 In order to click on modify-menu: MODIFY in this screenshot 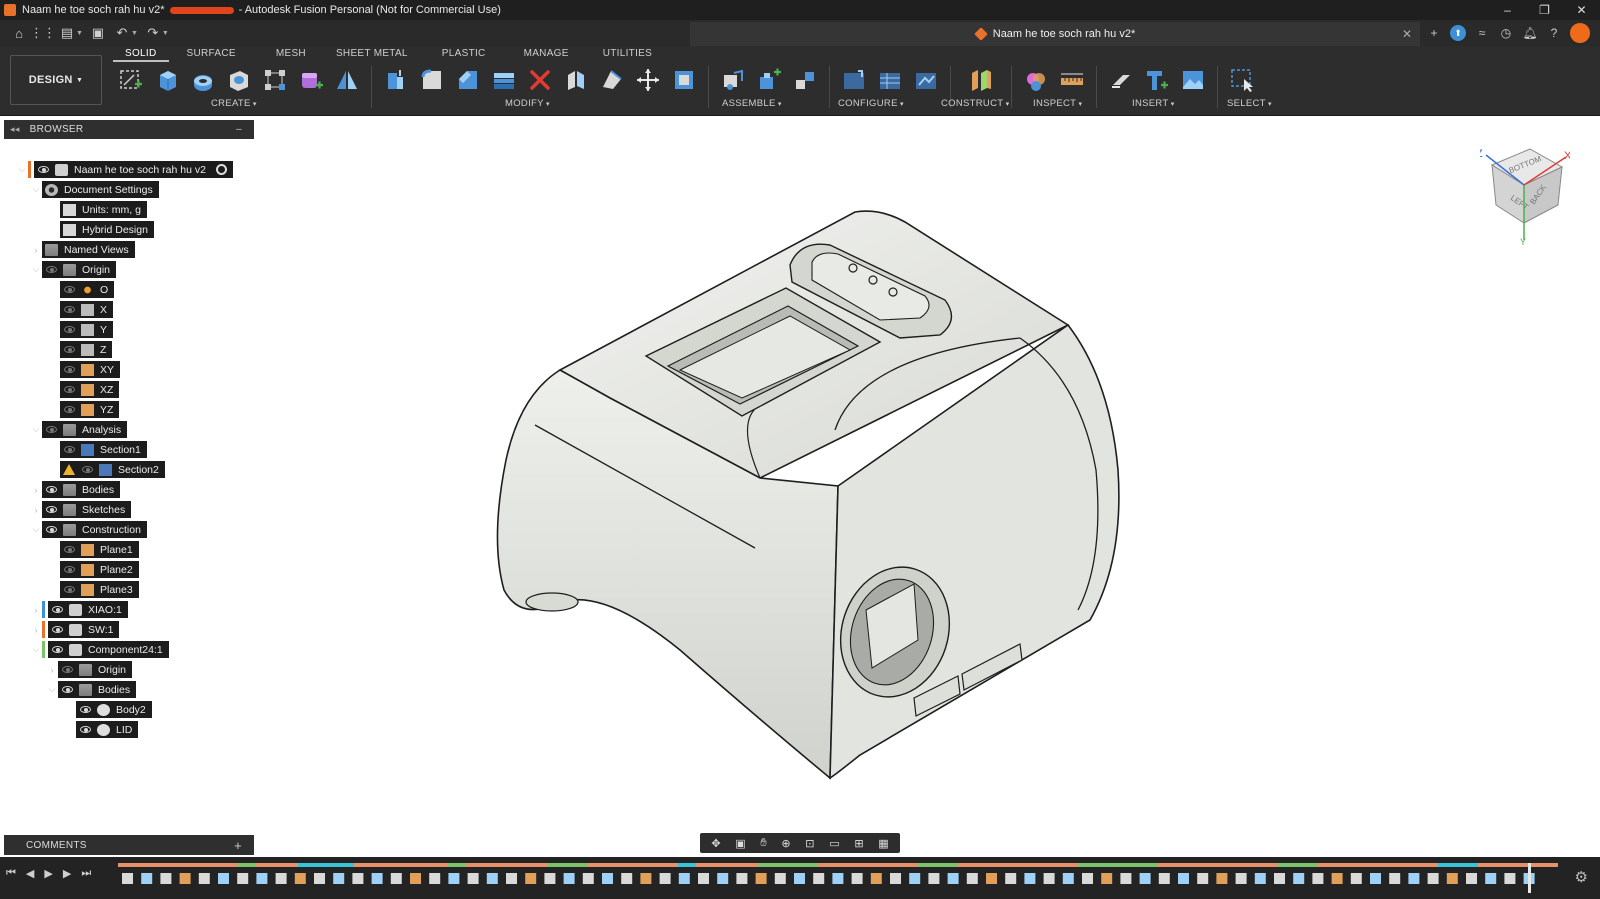, I will do `click(527, 103)`.